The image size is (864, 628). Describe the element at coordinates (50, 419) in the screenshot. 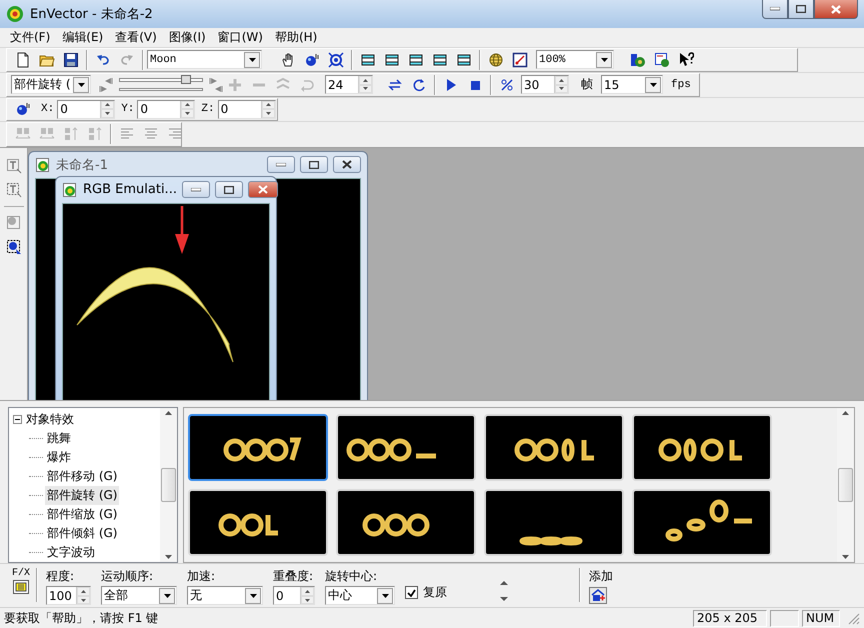

I see `tree-item: 对象特效` at that location.